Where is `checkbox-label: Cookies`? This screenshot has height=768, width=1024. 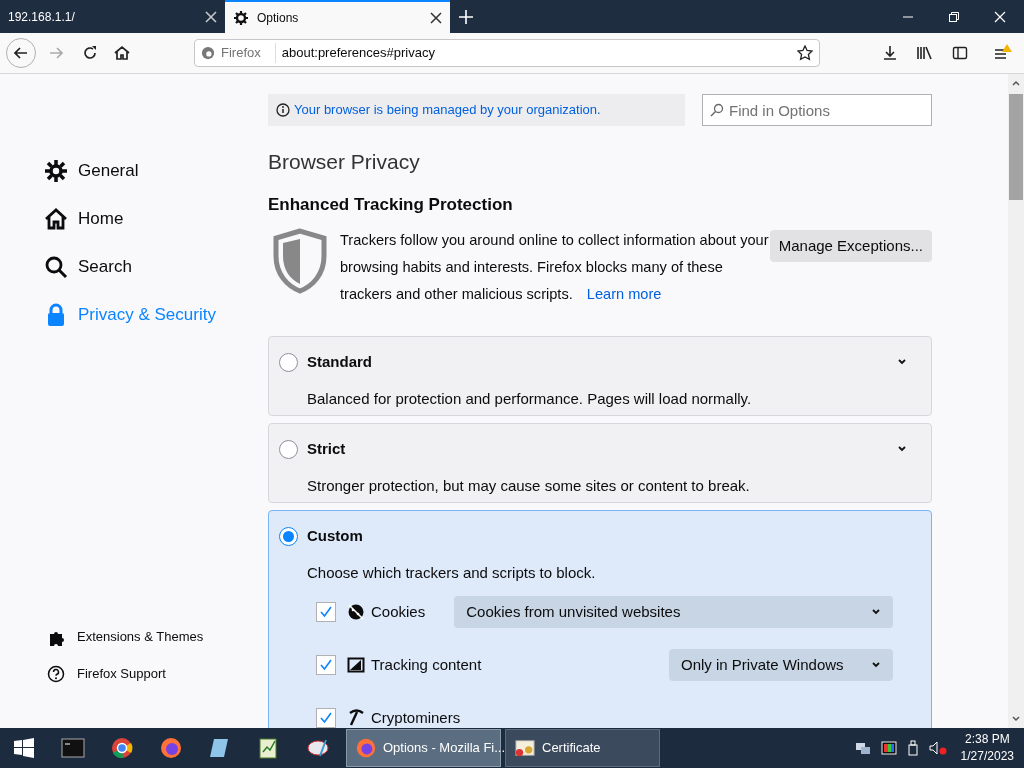
checkbox-label: Cookies is located at coordinates (398, 611).